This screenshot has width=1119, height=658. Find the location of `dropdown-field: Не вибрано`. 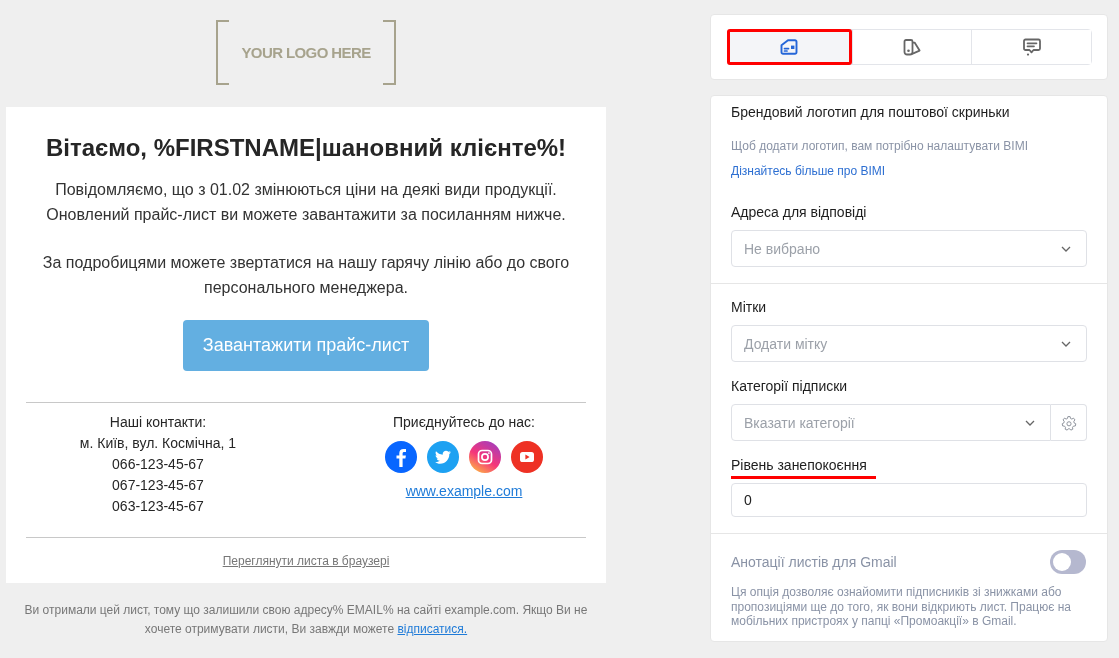

dropdown-field: Не вибрано is located at coordinates (909, 248).